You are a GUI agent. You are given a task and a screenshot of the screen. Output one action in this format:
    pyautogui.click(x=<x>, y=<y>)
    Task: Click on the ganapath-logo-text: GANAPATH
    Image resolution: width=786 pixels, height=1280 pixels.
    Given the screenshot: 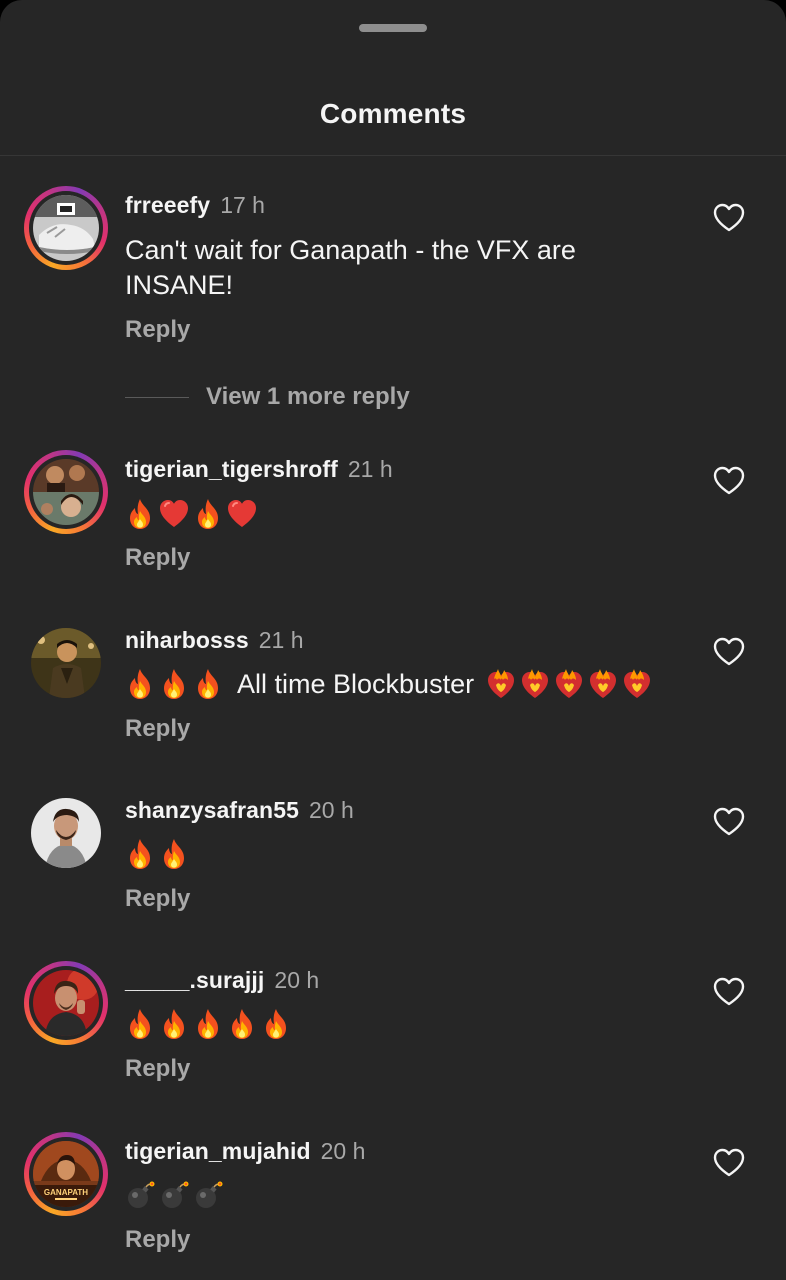 What is the action you would take?
    pyautogui.click(x=66, y=1192)
    